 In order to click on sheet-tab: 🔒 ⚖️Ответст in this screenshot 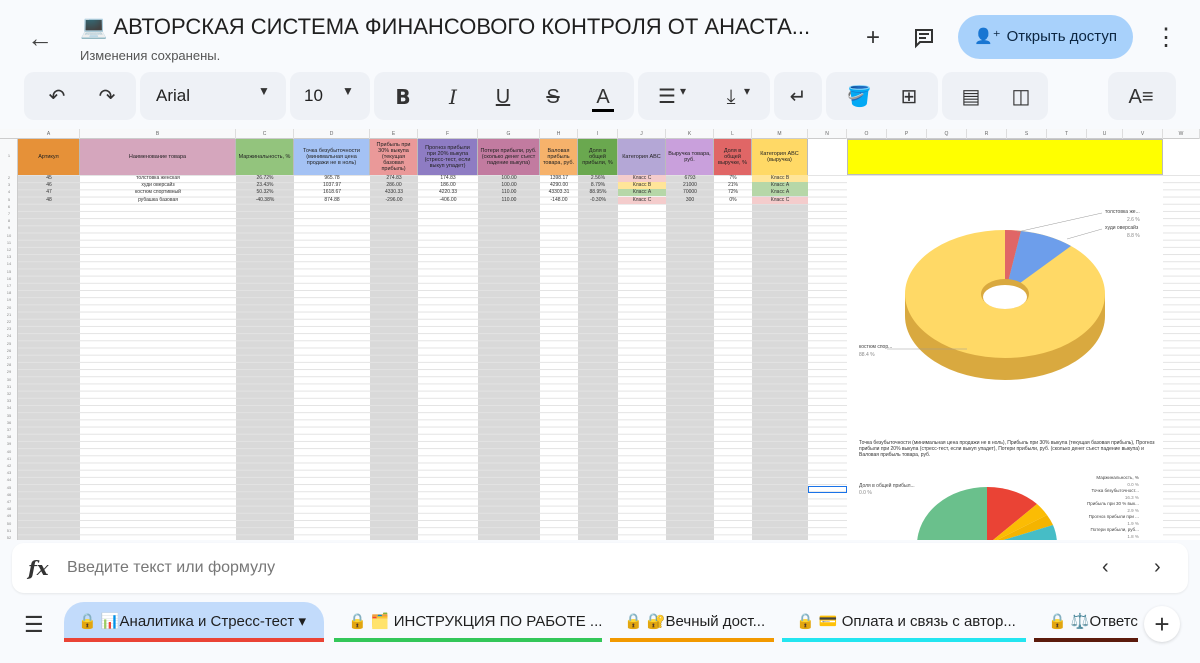, I will do `click(1086, 622)`.